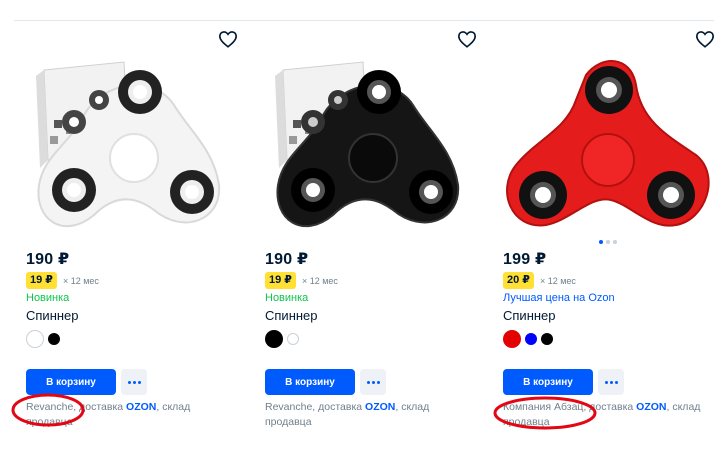  I want to click on gallery-dots, so click(608, 243).